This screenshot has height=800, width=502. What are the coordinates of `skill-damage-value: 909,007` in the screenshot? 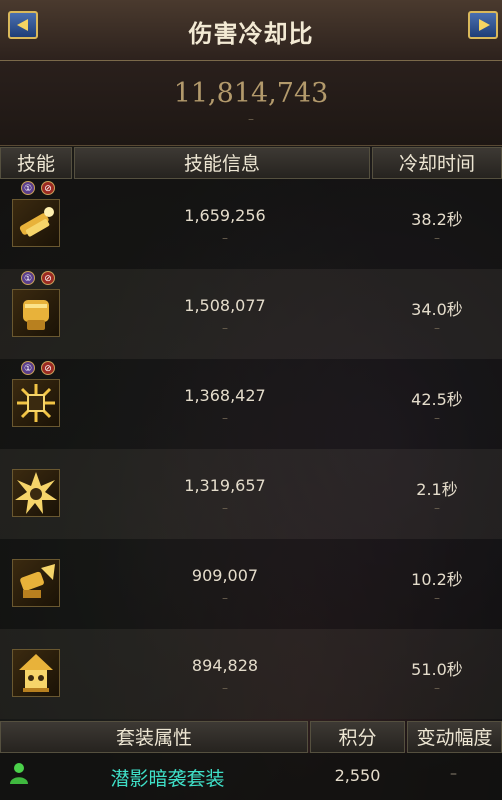 It's located at (225, 575).